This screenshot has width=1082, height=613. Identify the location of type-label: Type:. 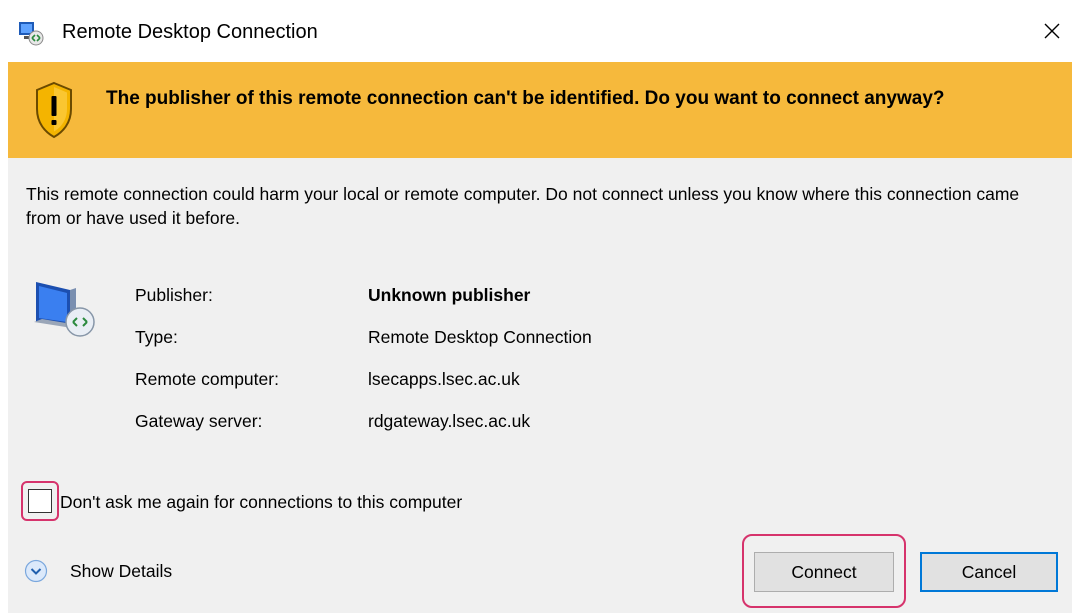
(156, 337).